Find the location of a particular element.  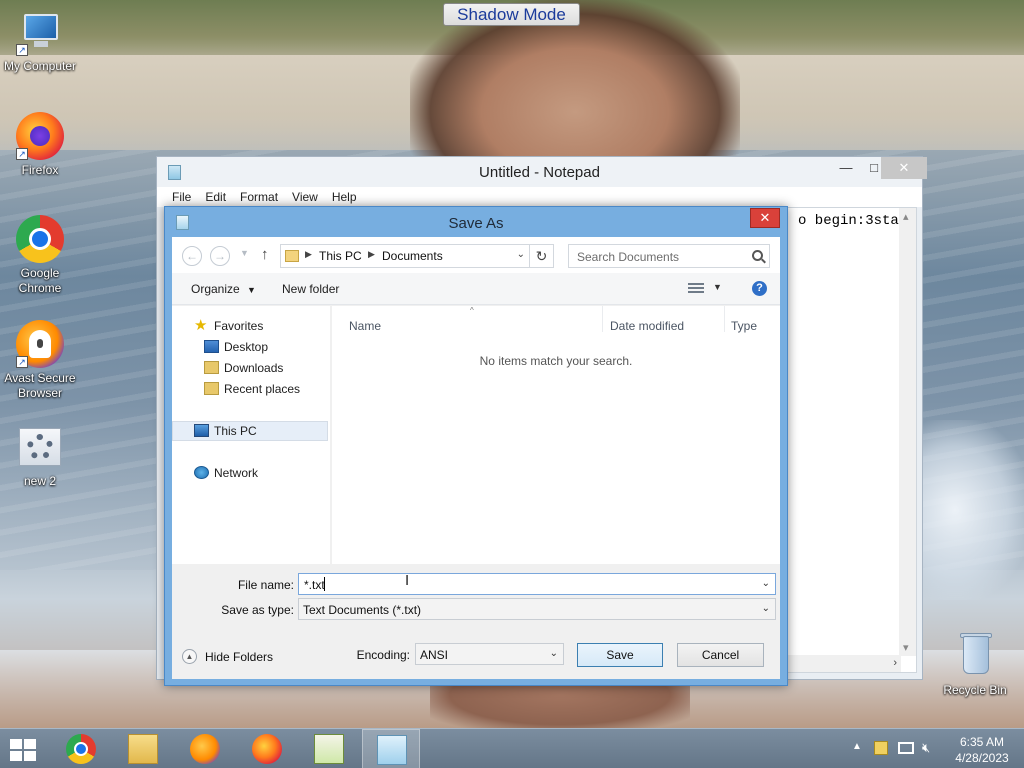

desktop-icon-firefox: ↗ Firefox is located at coordinates (40, 145).